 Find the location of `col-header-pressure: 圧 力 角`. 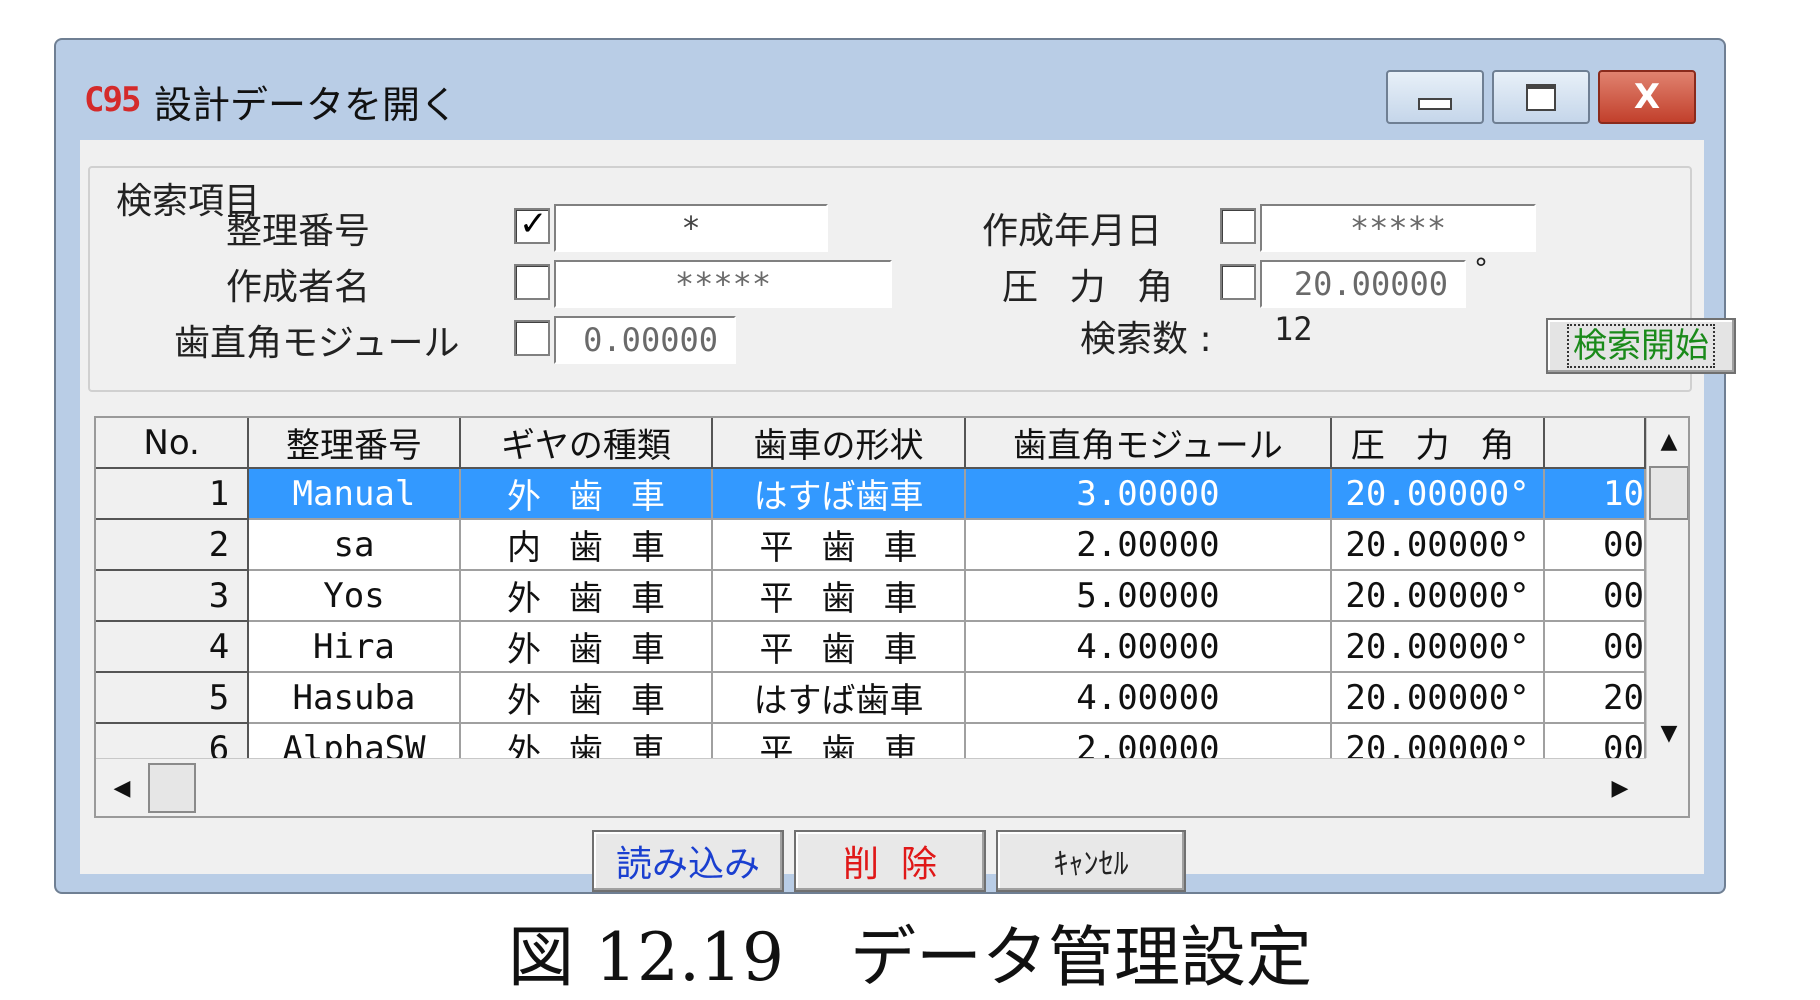

col-header-pressure: 圧 力 角 is located at coordinates (1438, 443).